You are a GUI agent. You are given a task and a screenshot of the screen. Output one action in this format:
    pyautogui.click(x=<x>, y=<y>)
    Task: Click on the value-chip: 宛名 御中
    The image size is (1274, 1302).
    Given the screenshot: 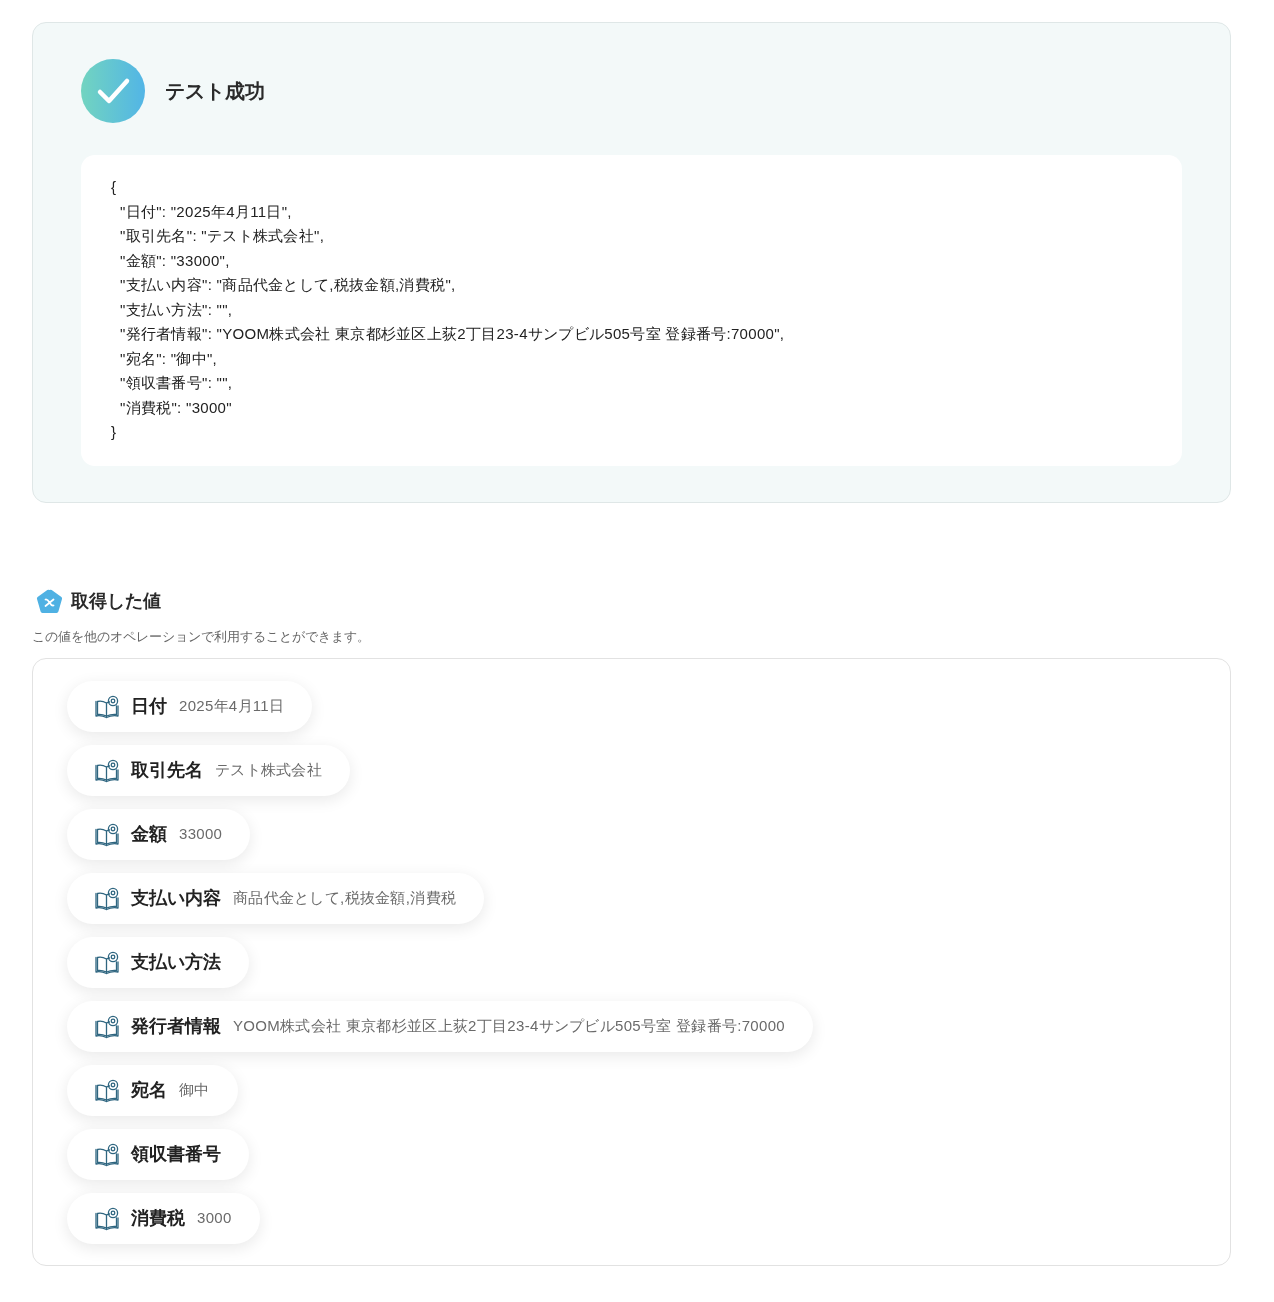 What is the action you would take?
    pyautogui.click(x=152, y=1090)
    